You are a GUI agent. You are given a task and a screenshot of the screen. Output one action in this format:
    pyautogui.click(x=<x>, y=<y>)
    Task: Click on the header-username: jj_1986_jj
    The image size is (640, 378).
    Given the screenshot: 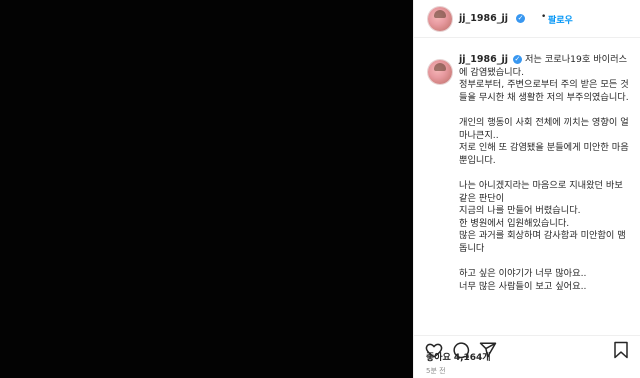 What is the action you would take?
    pyautogui.click(x=483, y=18)
    